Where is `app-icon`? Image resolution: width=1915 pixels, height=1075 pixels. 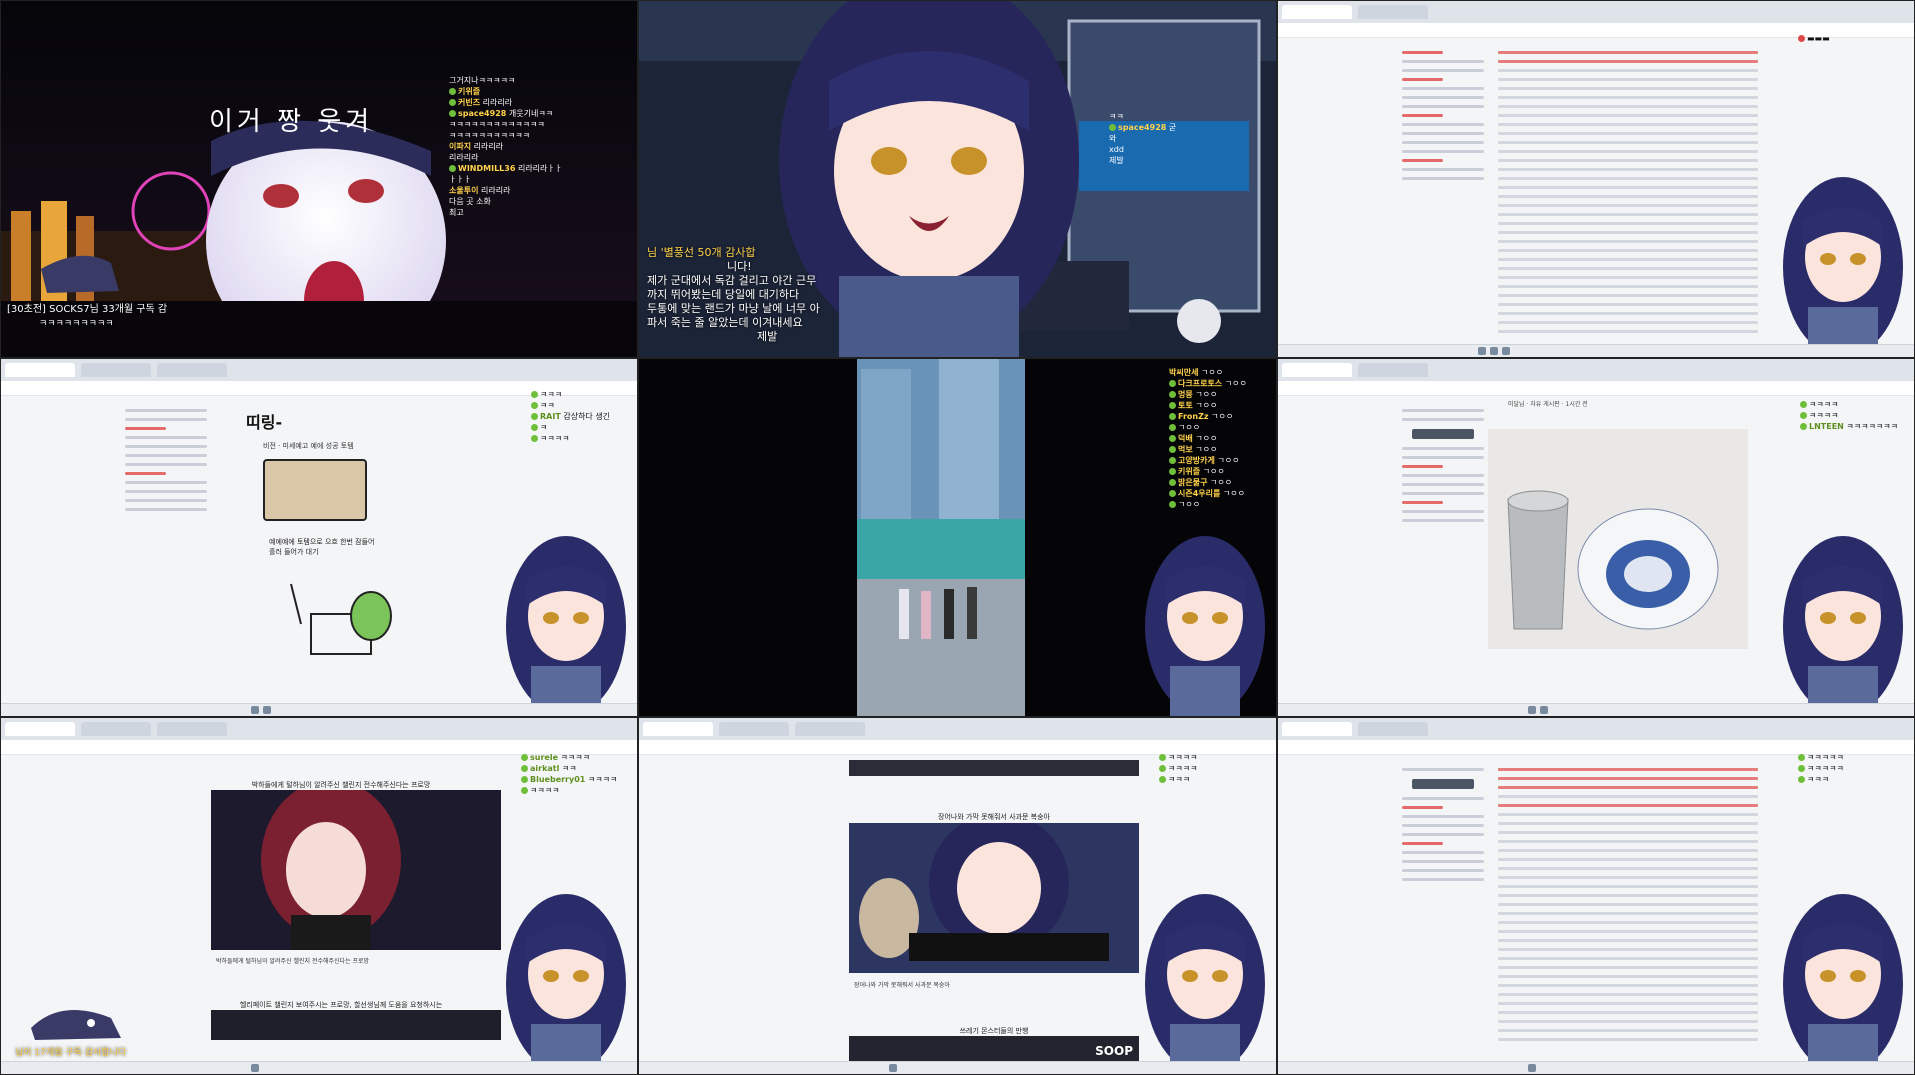
app-icon is located at coordinates (1494, 351).